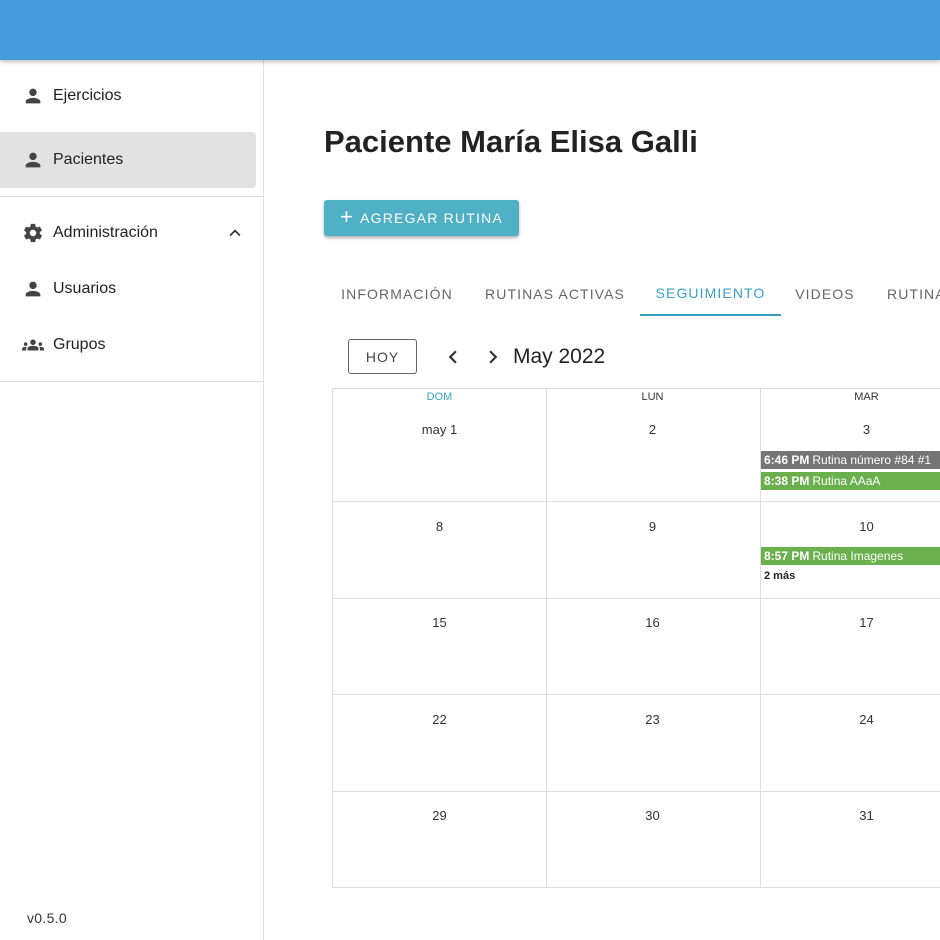 The image size is (940, 940). What do you see at coordinates (850, 815) in the screenshot?
I see `day-number: 31` at bounding box center [850, 815].